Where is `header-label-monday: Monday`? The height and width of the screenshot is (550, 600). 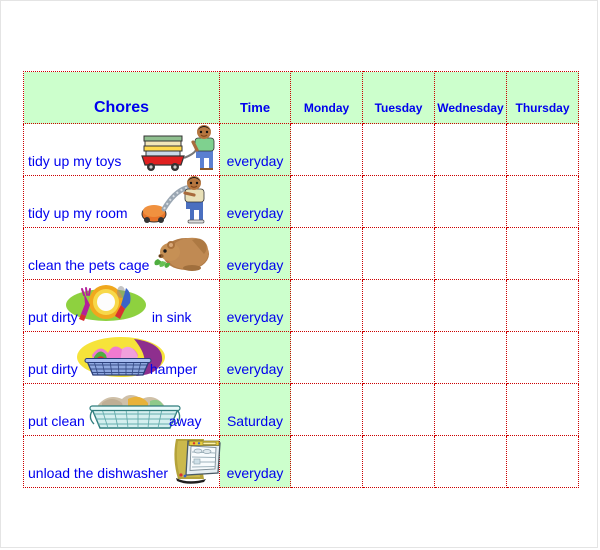
header-label-monday: Monday is located at coordinates (326, 108).